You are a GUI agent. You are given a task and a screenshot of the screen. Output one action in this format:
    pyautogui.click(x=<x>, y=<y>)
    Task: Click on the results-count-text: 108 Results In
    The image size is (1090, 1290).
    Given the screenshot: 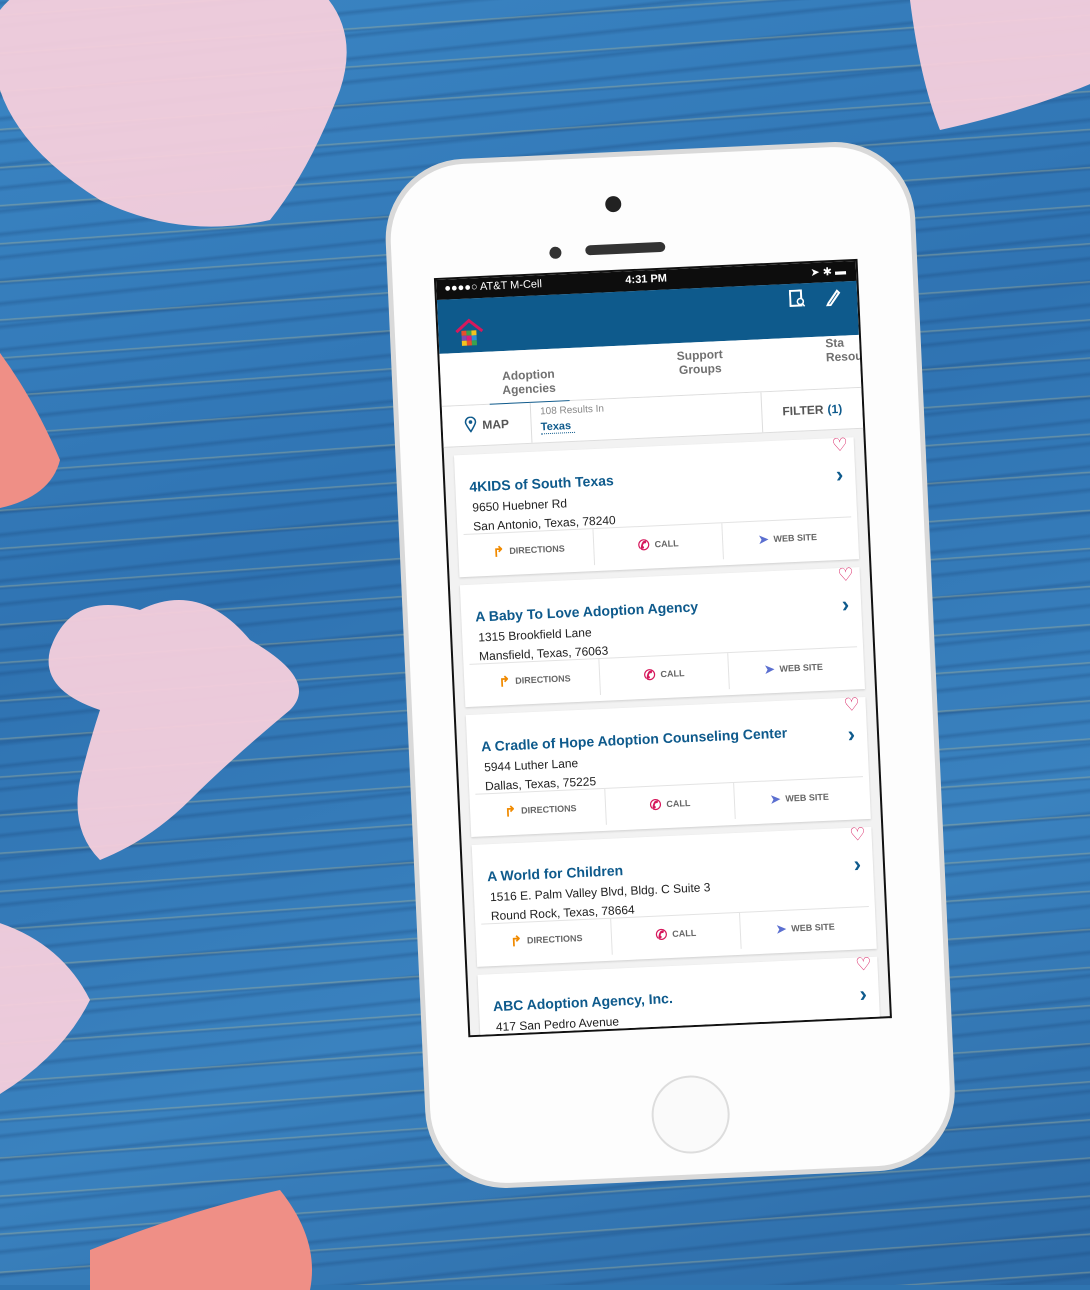 What is the action you would take?
    pyautogui.click(x=572, y=410)
    